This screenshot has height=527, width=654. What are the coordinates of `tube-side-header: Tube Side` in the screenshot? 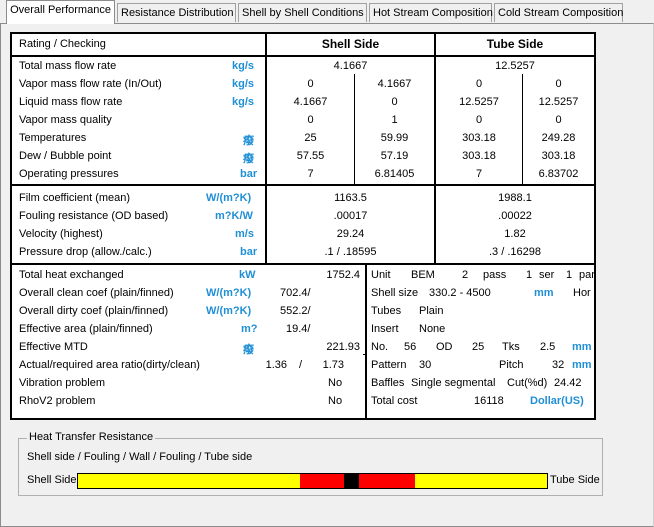 It's located at (515, 44).